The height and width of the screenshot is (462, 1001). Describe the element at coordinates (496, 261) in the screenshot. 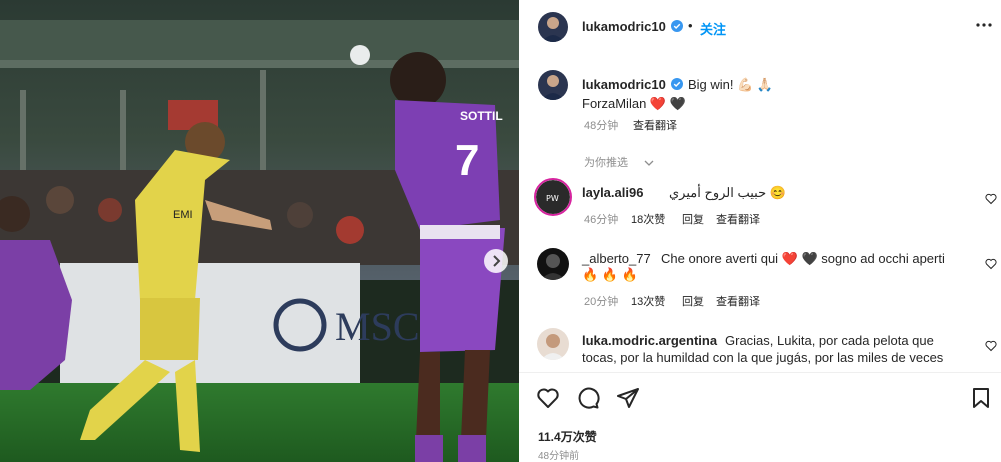

I see `next-arrow-icon` at that location.